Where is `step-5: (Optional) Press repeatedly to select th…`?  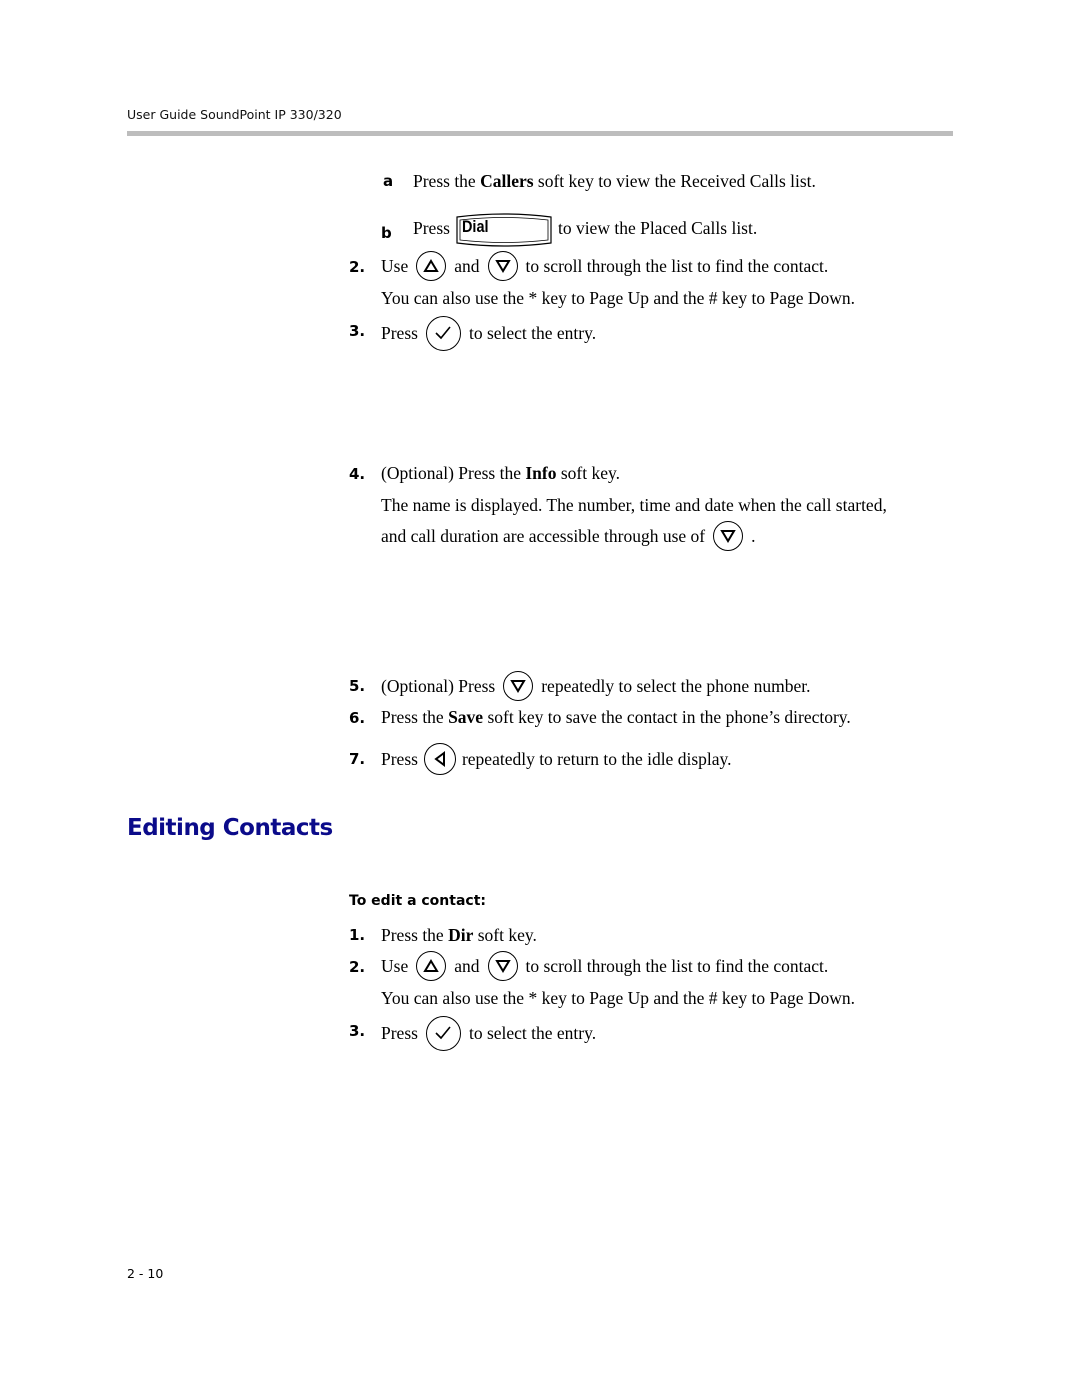
step-5: (Optional) Press repeatedly to select th… is located at coordinates (595, 686).